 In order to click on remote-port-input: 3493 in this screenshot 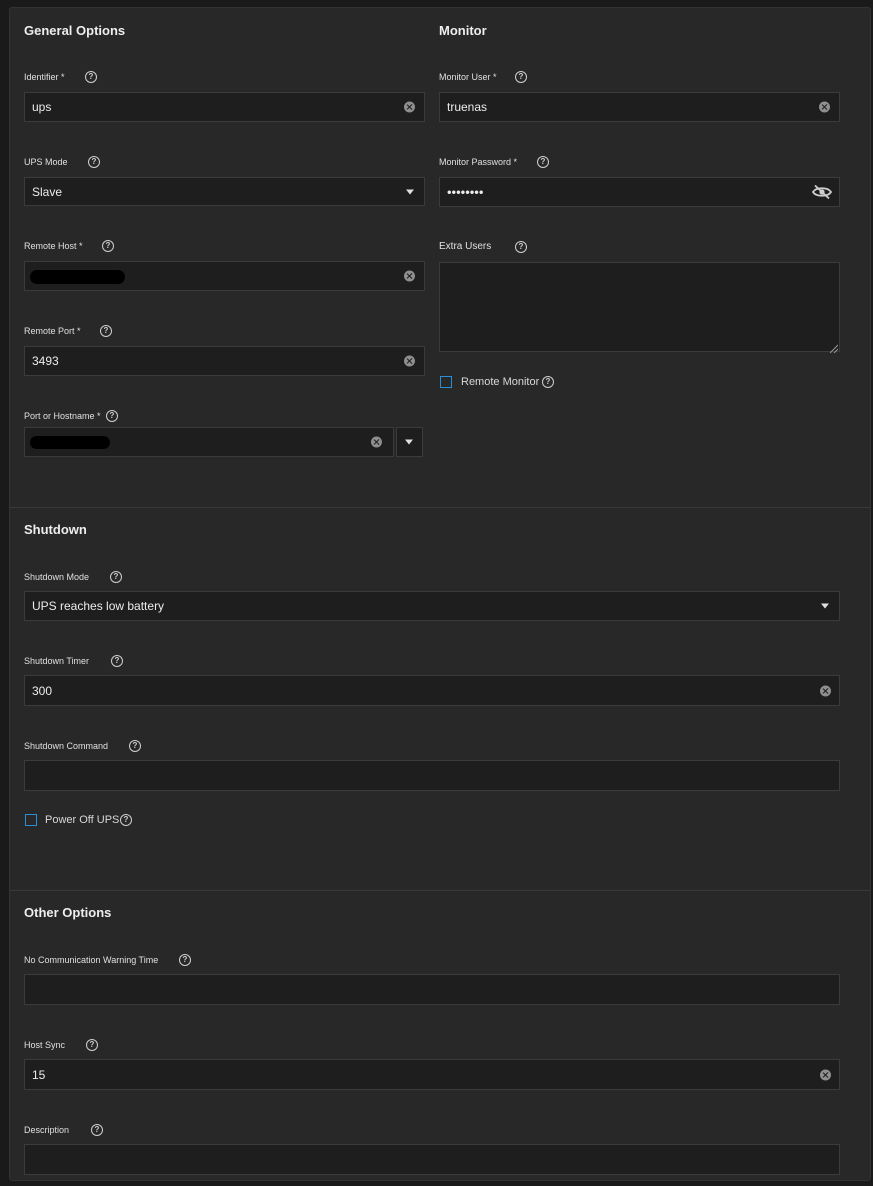, I will do `click(224, 361)`.